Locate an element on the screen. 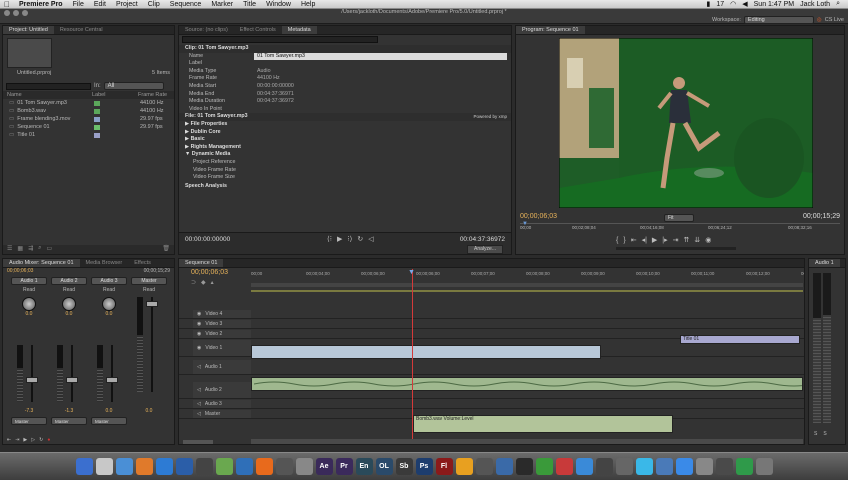  snap-icon: ⊃ is located at coordinates (193, 282).